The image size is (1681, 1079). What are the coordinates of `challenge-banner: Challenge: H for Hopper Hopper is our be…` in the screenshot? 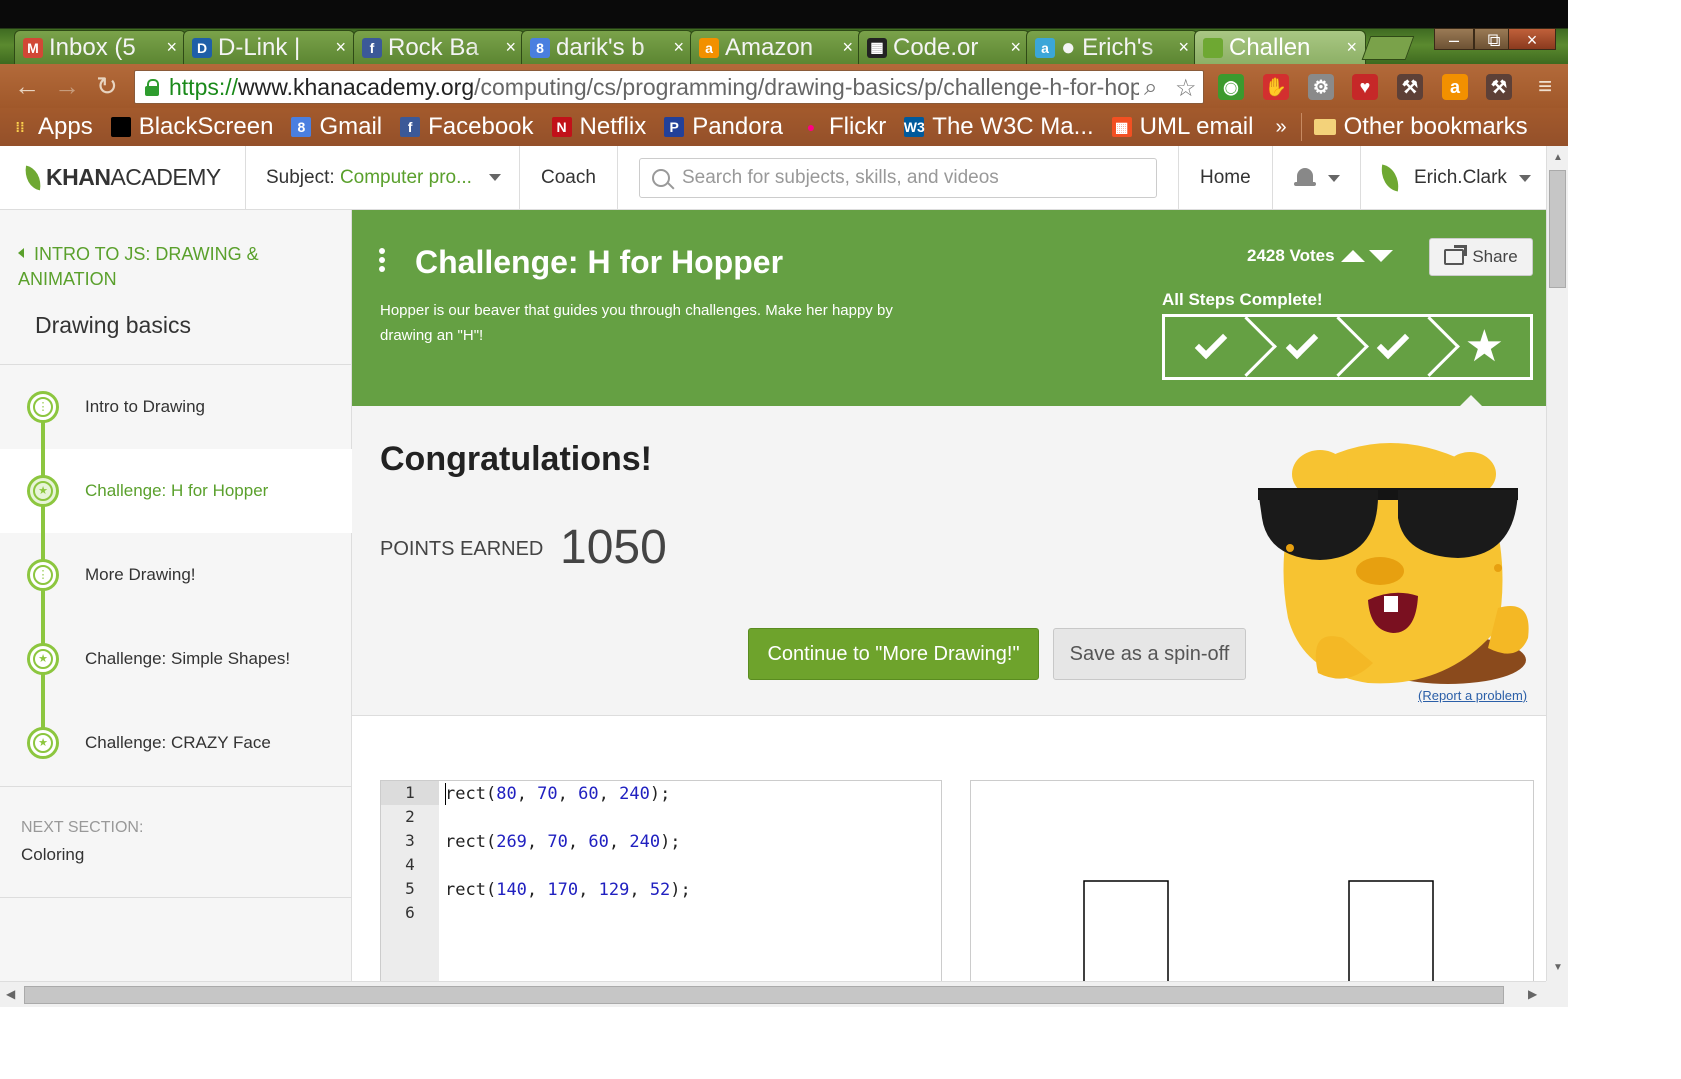 It's located at (949, 308).